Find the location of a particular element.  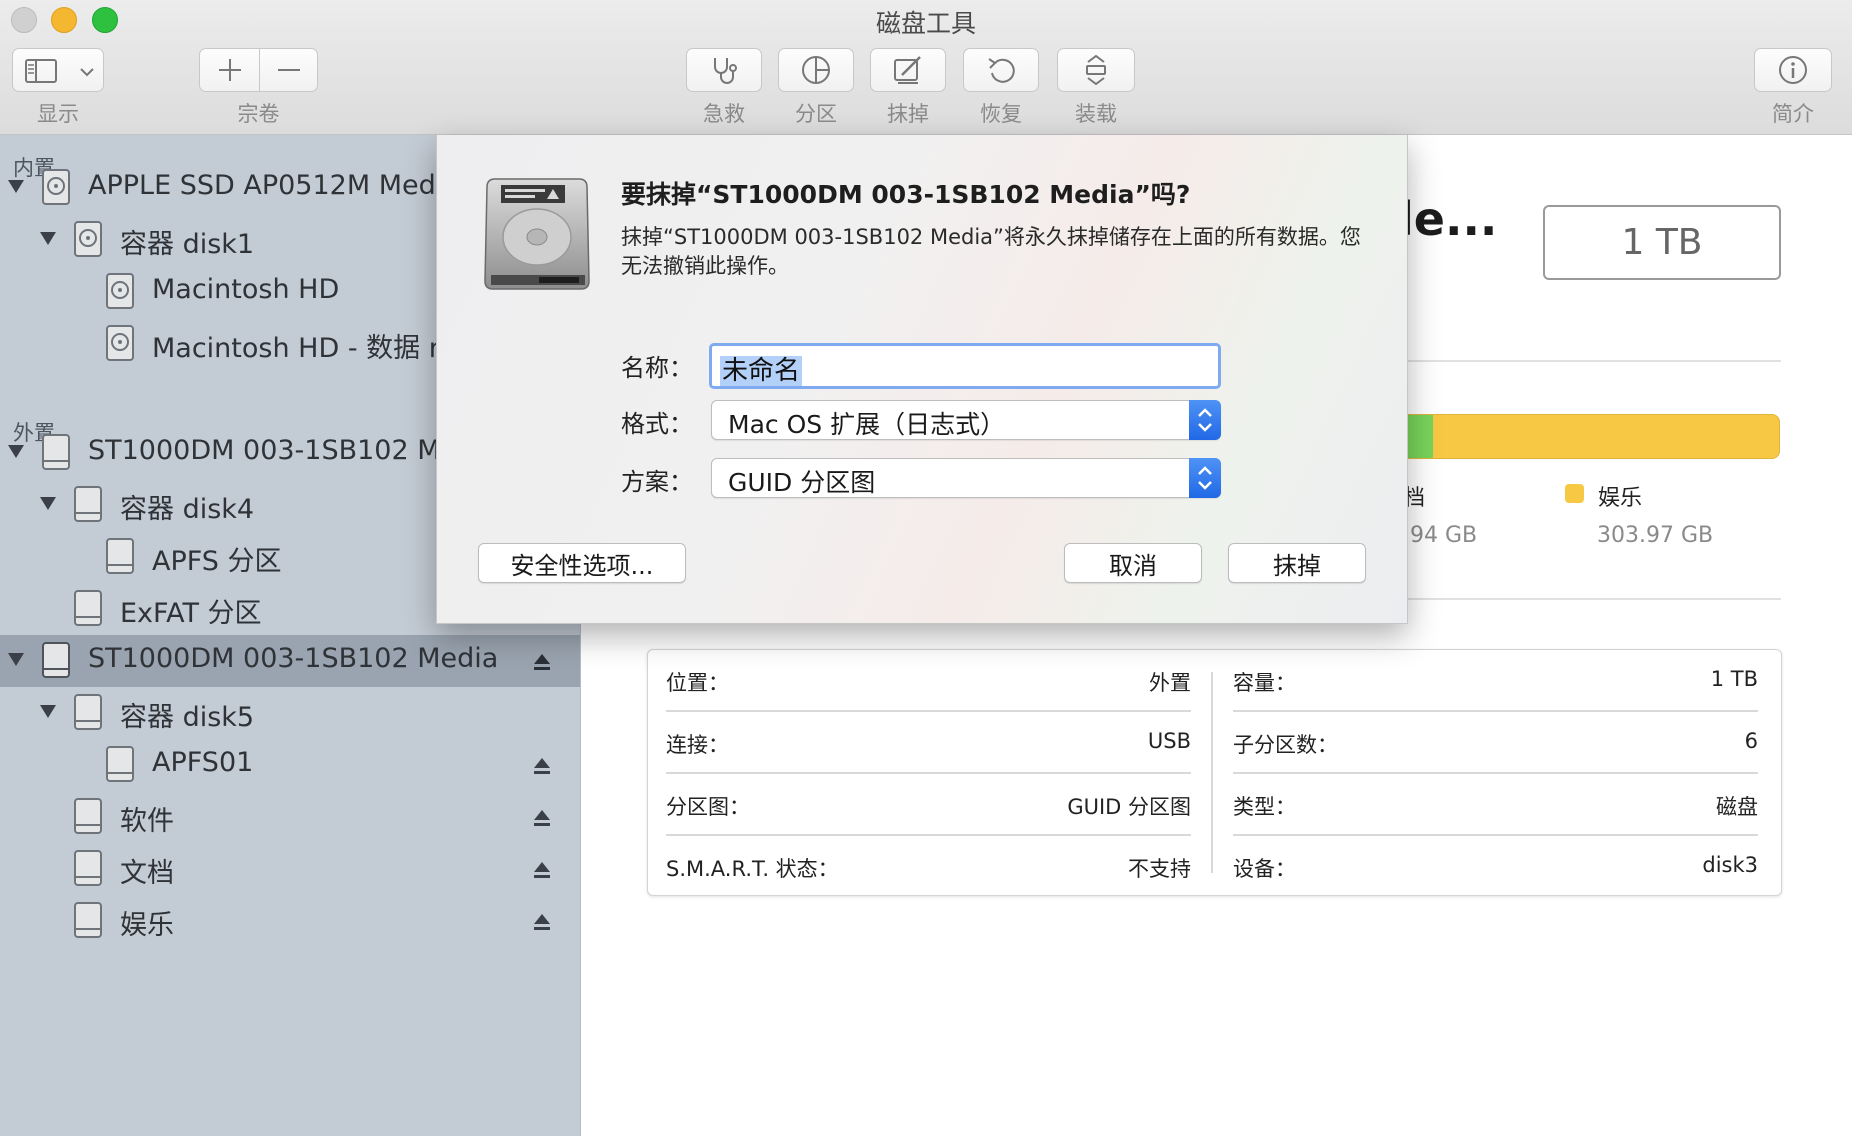

erase-button is located at coordinates (908, 70).